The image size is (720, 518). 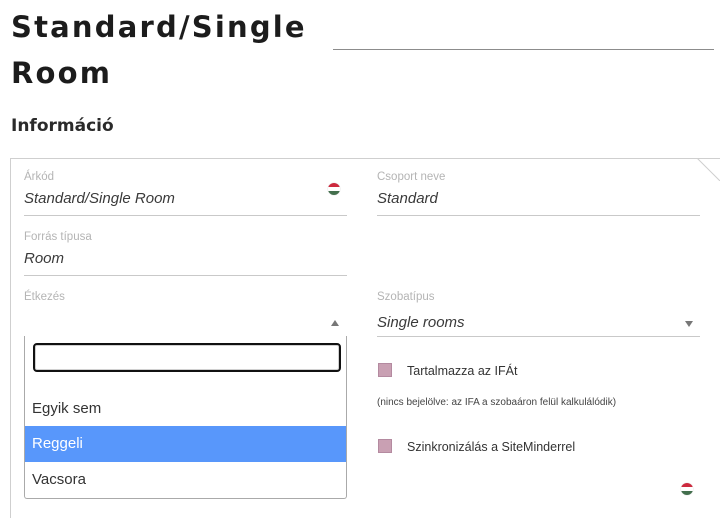 I want to click on dropdown-option-dinner: Vacsora, so click(x=185, y=480).